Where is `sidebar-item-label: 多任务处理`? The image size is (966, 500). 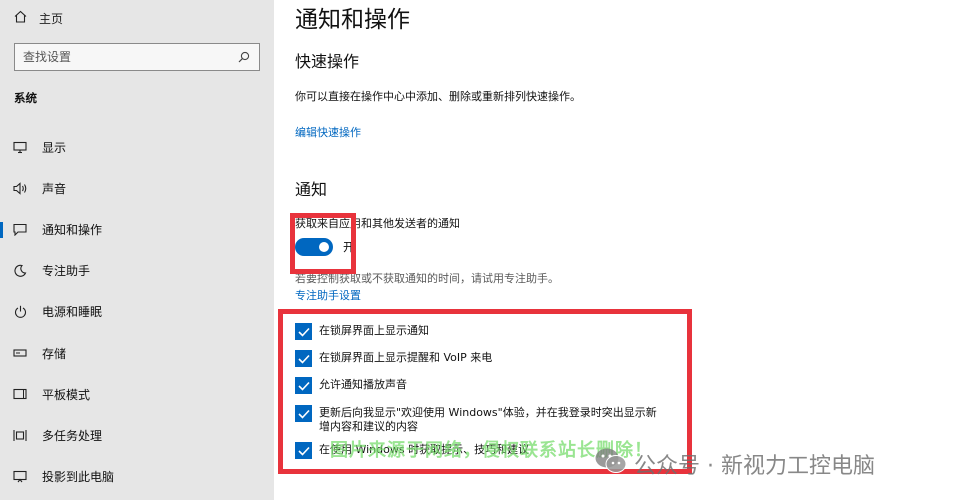 sidebar-item-label: 多任务处理 is located at coordinates (72, 435).